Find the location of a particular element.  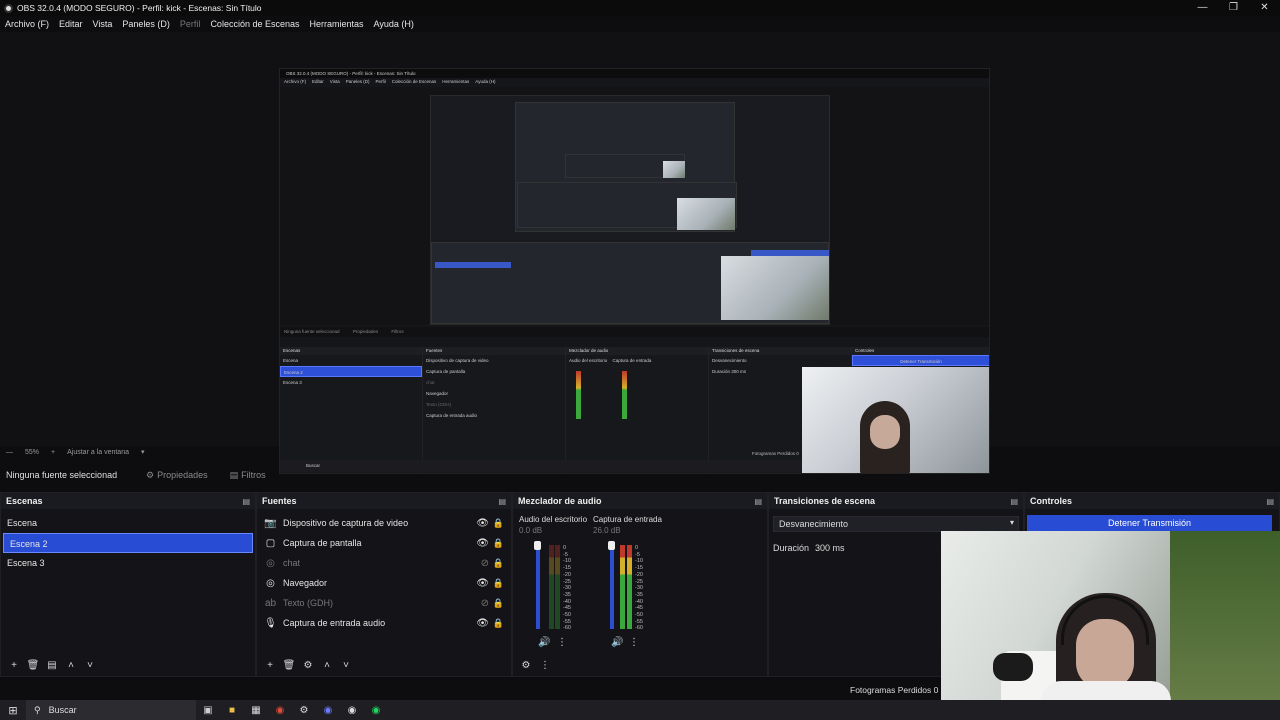

zoom-out-icon: — is located at coordinates (9, 452).